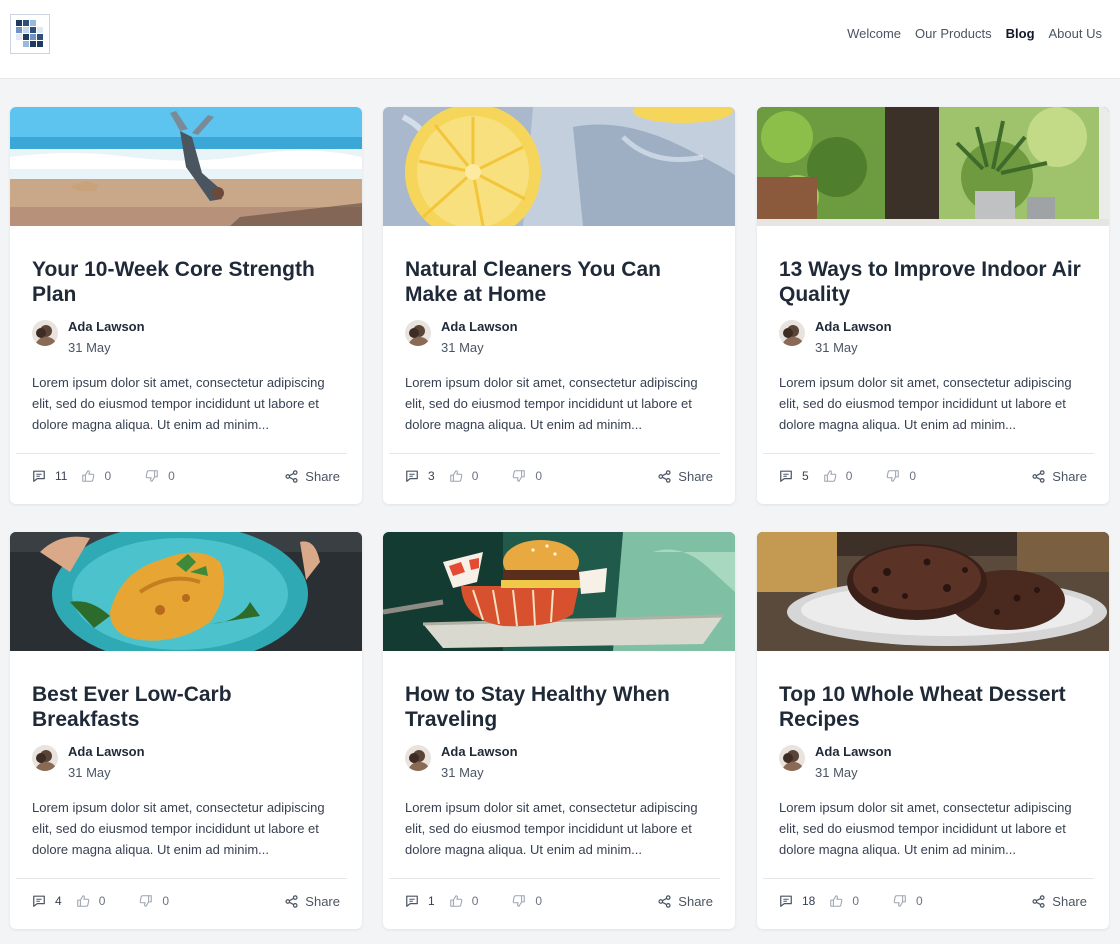 The height and width of the screenshot is (944, 1120). I want to click on comments-button: 1, so click(420, 901).